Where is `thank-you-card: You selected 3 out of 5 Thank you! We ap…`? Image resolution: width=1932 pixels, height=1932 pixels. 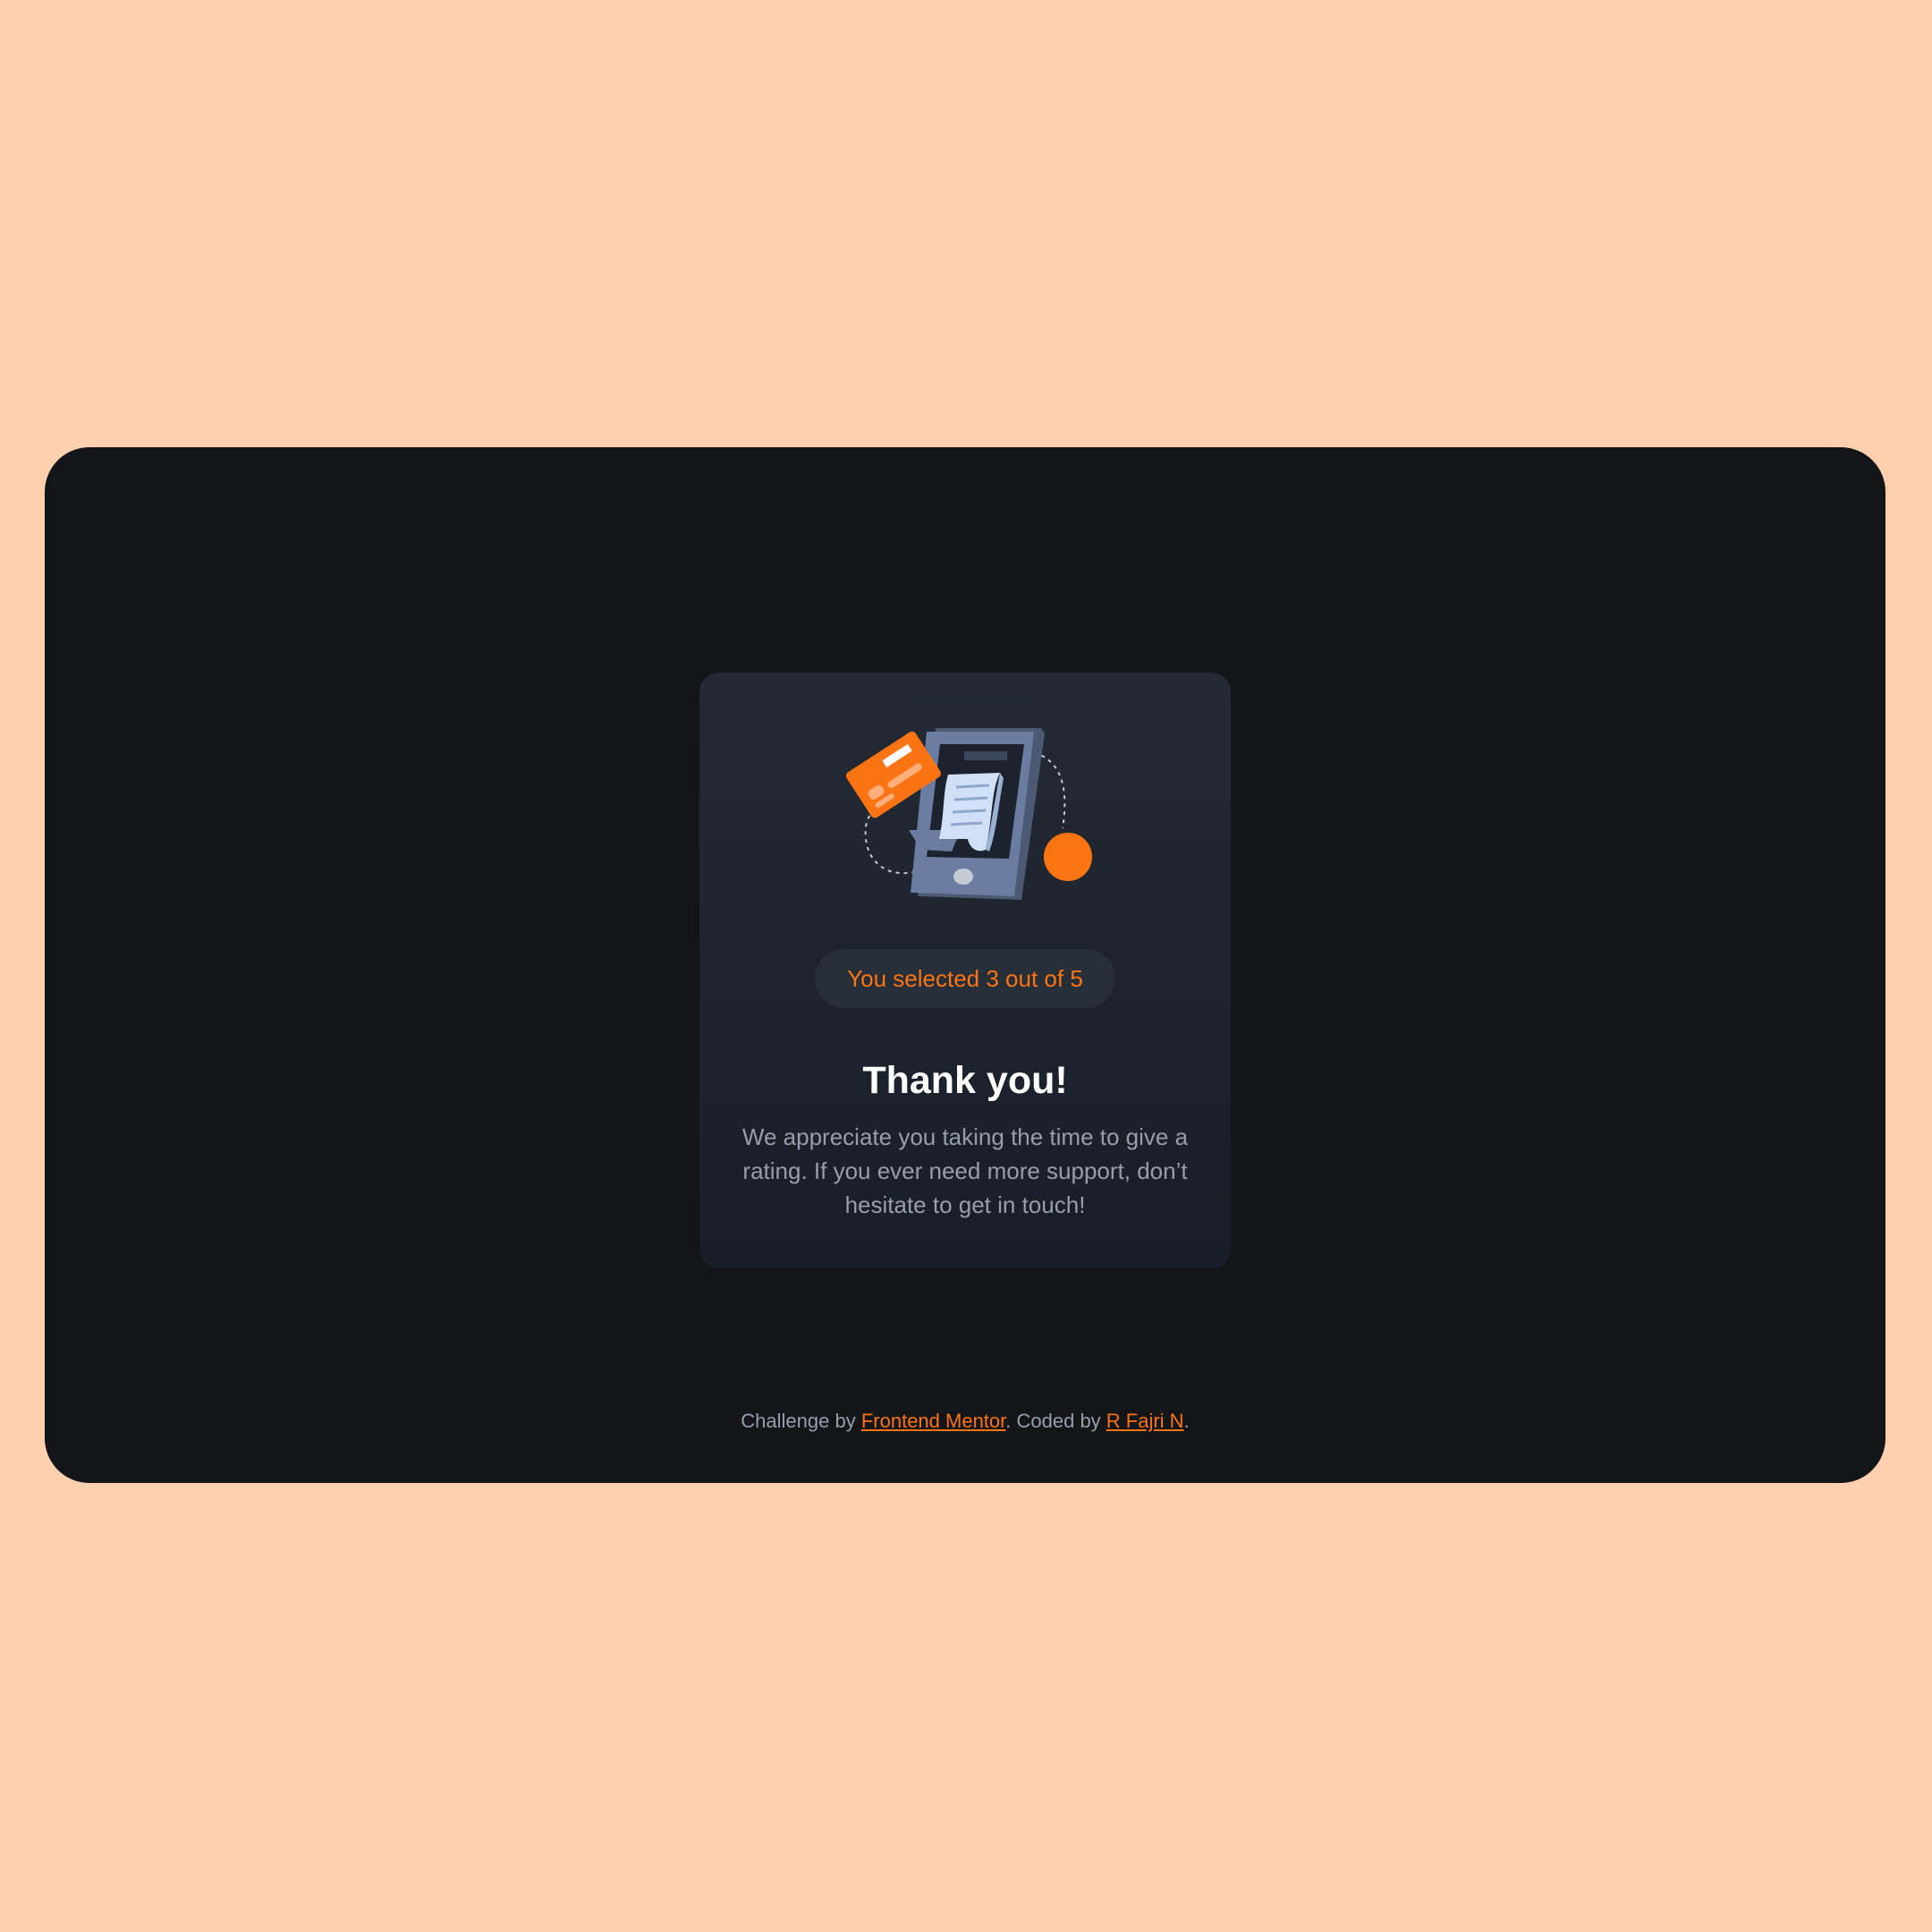 thank-you-card: You selected 3 out of 5 Thank you! We ap… is located at coordinates (965, 970).